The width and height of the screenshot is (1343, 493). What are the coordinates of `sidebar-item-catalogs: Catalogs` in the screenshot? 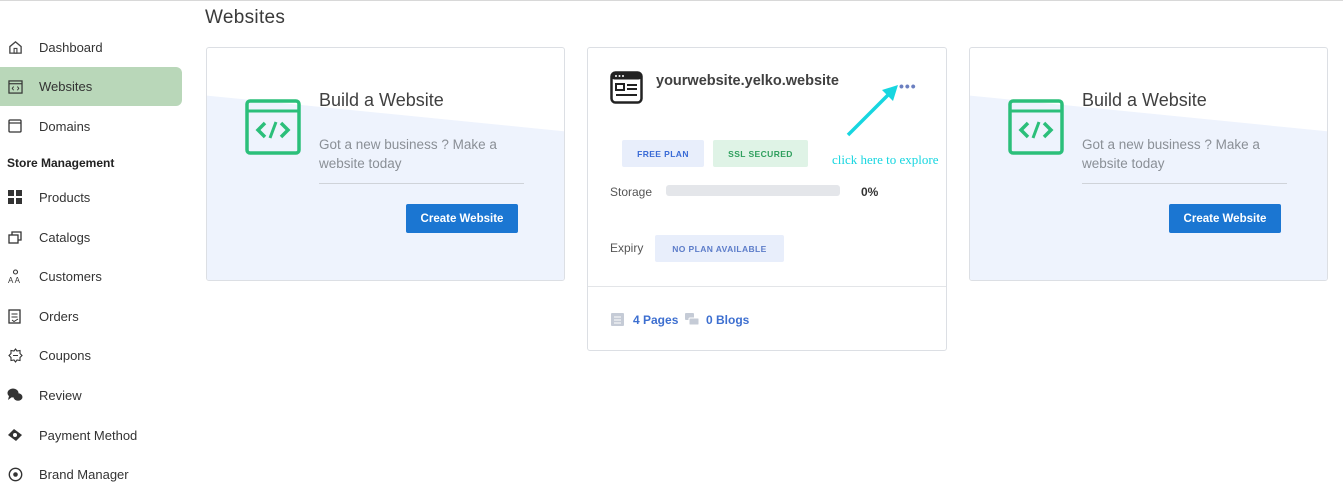 It's located at (91, 237).